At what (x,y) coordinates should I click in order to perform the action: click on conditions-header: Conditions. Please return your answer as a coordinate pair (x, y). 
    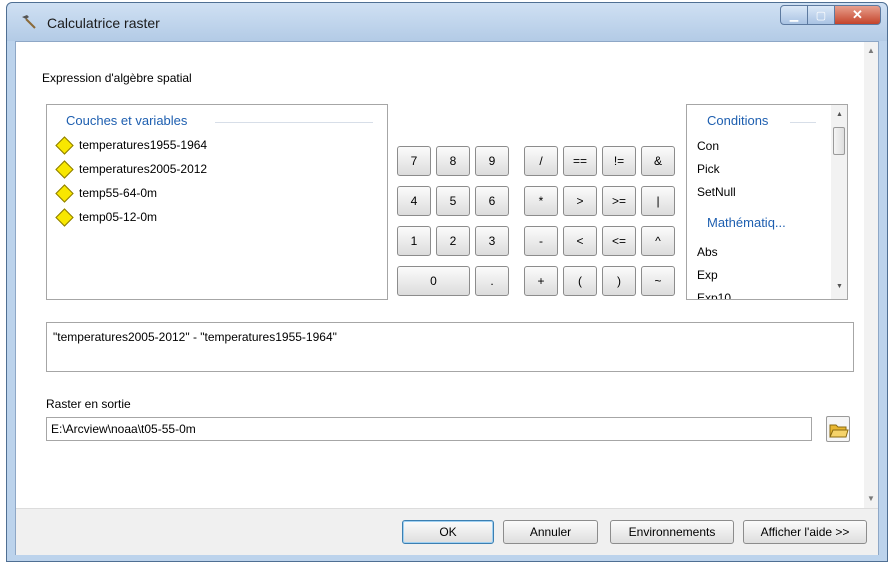
    Looking at the image, I should click on (738, 120).